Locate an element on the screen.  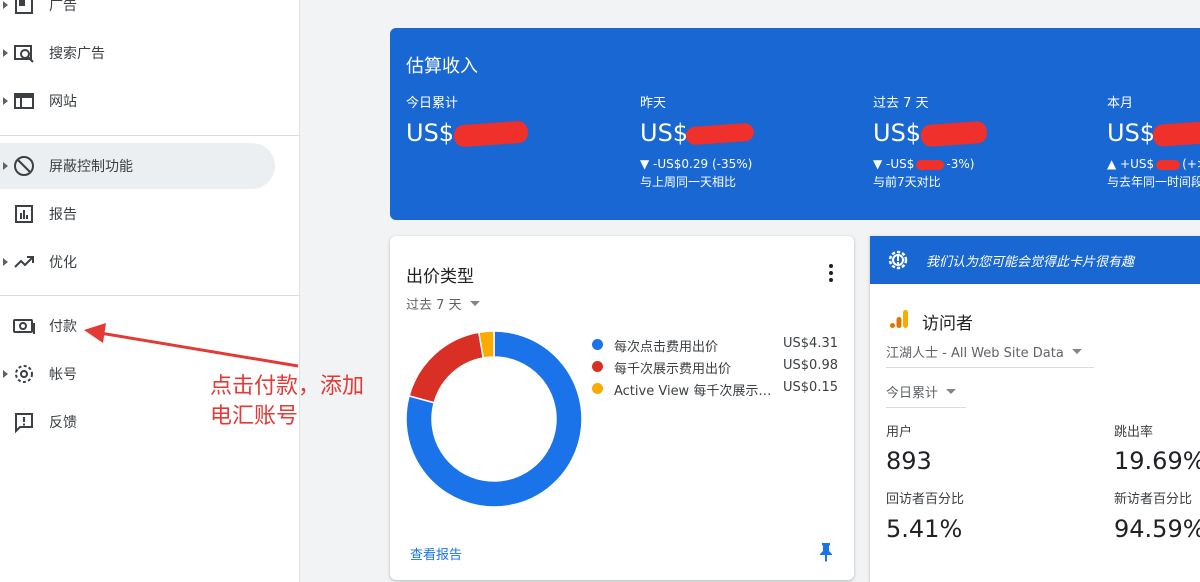
revenue-change: ▼ -US$0.29 (-35%) is located at coordinates (696, 164).